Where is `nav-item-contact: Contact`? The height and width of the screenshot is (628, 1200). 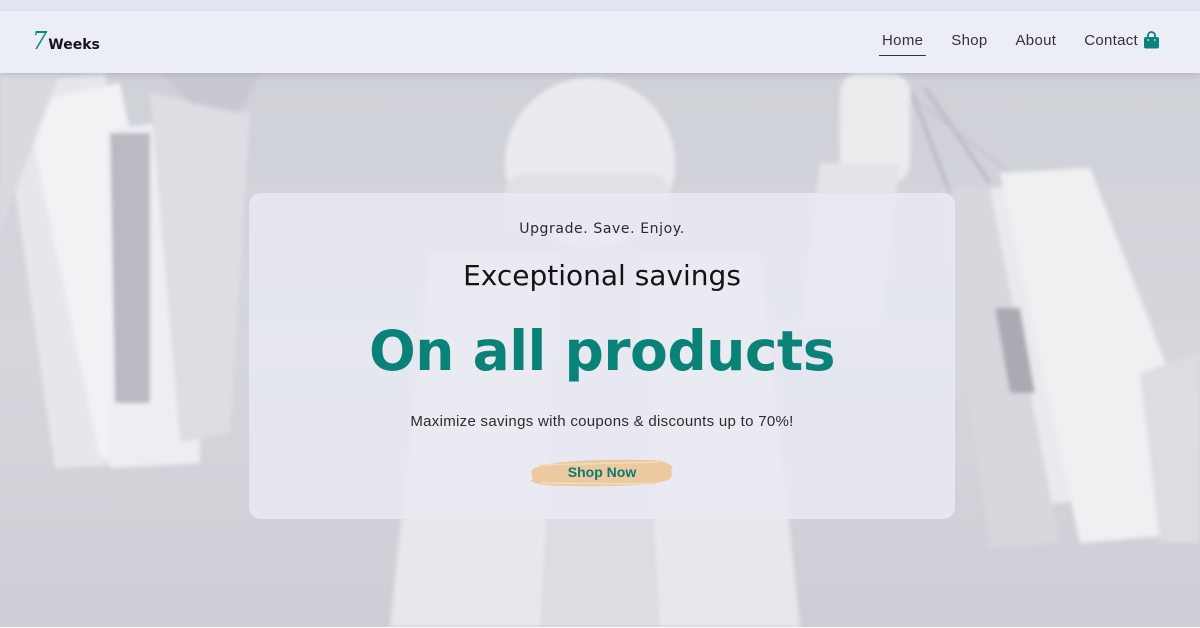
nav-item-contact: Contact is located at coordinates (1111, 40).